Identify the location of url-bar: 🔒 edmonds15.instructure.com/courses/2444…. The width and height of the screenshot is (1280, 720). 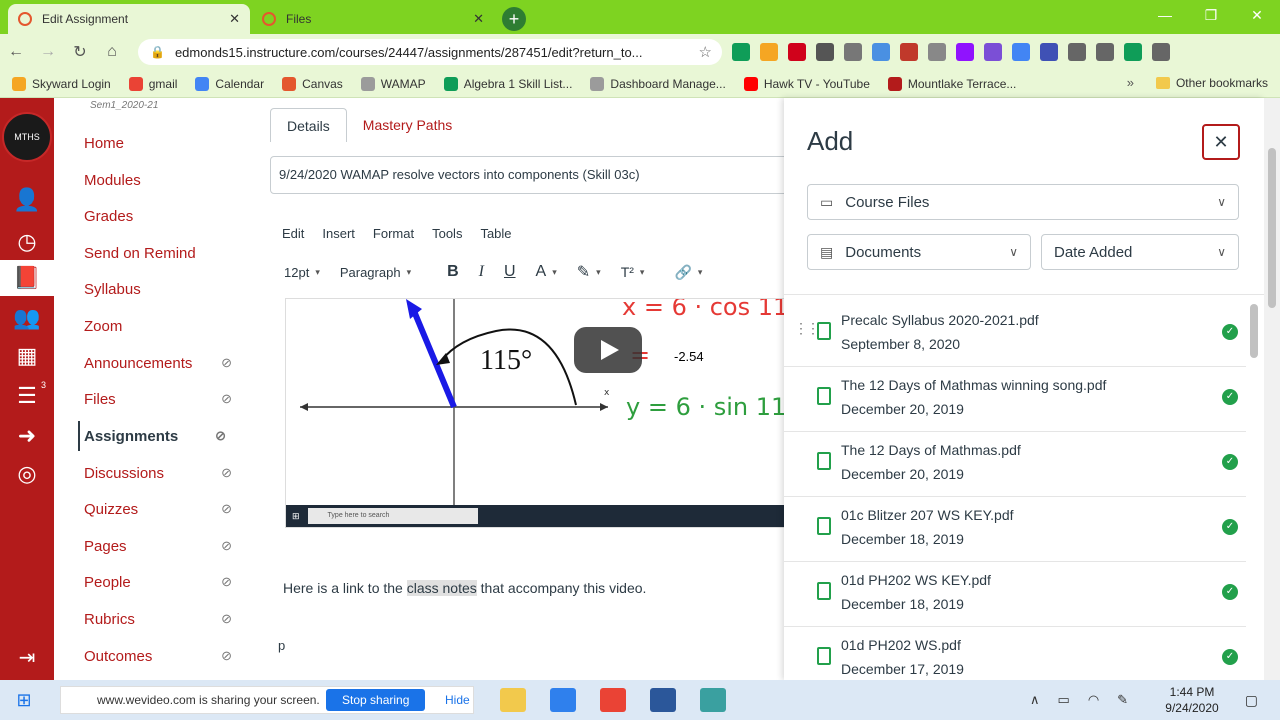
(430, 52).